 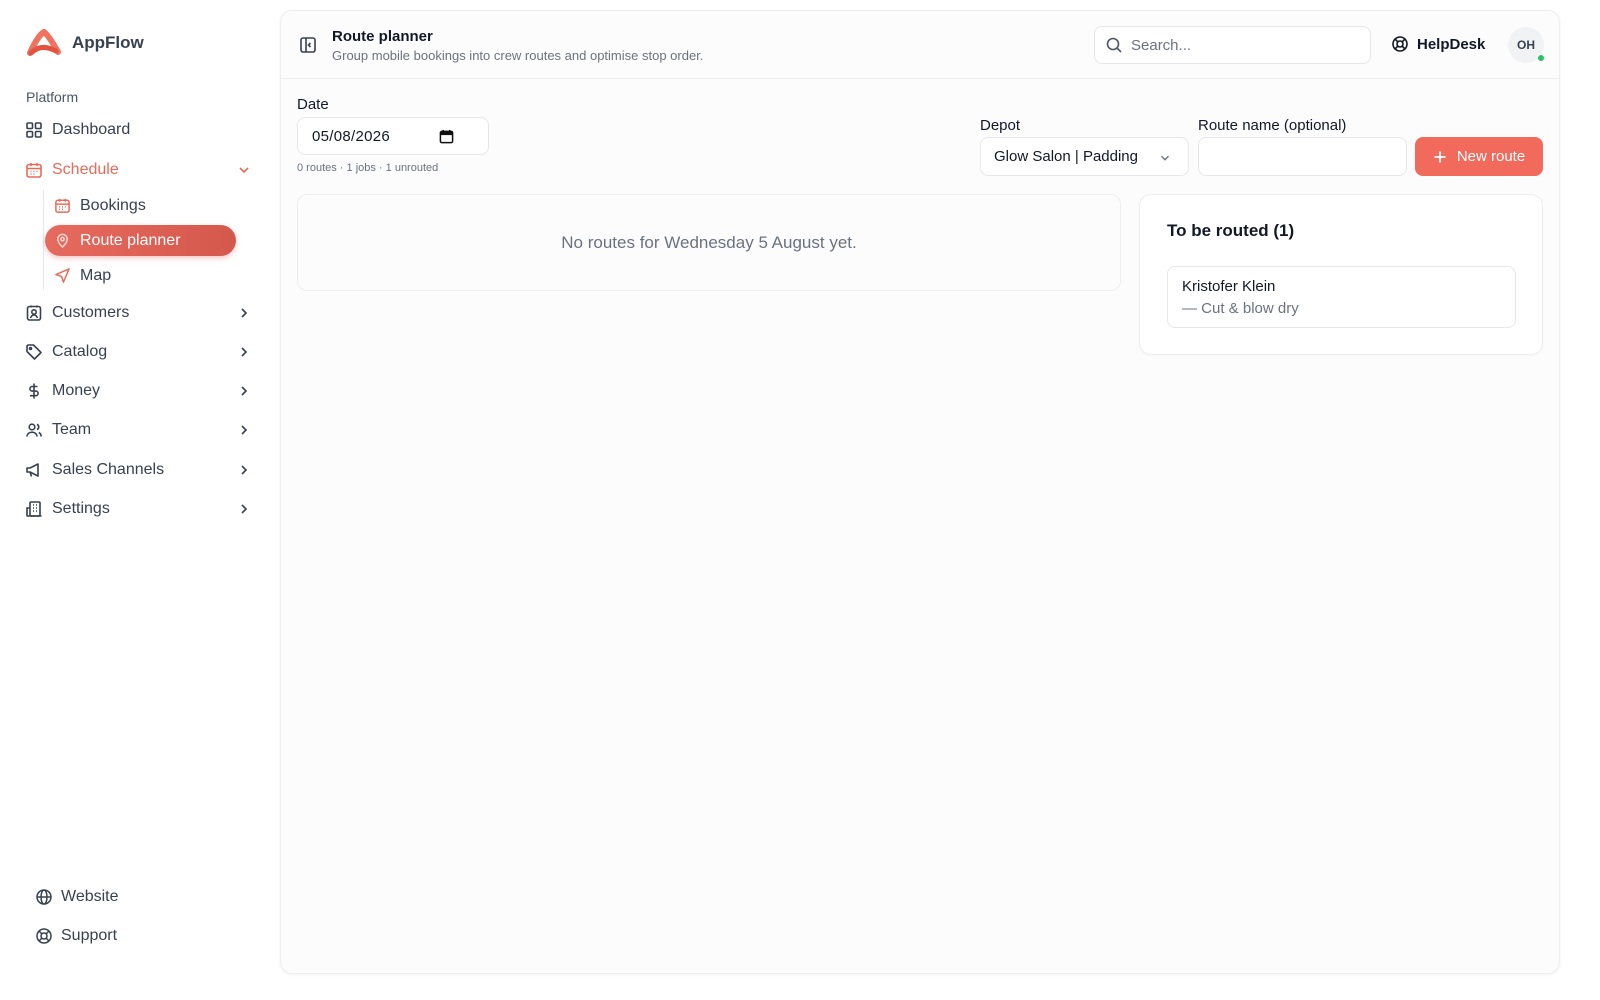 What do you see at coordinates (1541, 58) in the screenshot?
I see `online-status-dot` at bounding box center [1541, 58].